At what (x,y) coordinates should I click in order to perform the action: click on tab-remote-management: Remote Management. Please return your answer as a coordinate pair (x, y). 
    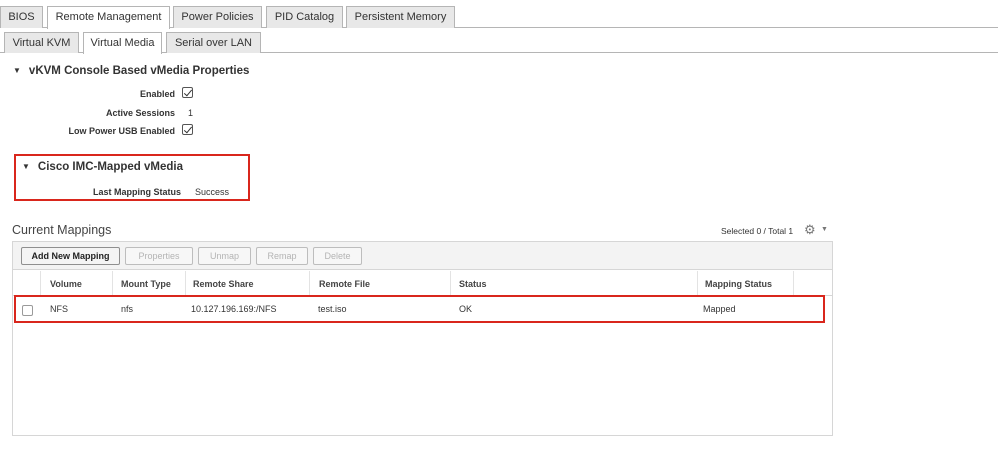
    Looking at the image, I should click on (108, 17).